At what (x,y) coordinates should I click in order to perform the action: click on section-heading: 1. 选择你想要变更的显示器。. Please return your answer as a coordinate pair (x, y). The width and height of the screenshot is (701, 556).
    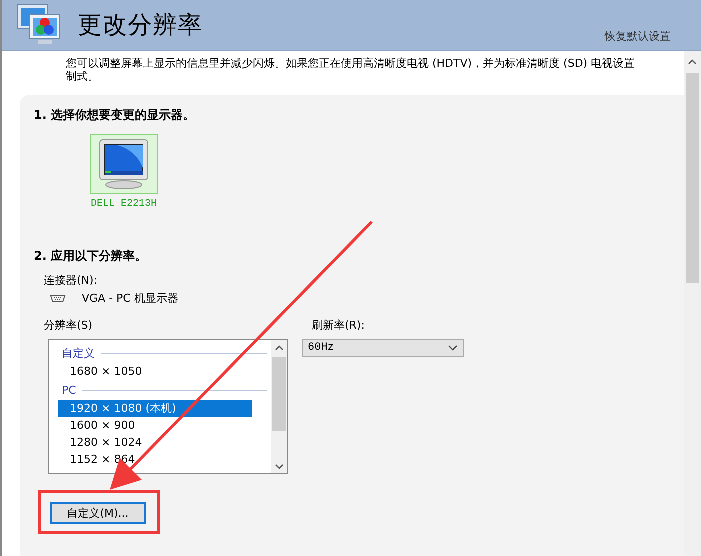
    Looking at the image, I should click on (115, 115).